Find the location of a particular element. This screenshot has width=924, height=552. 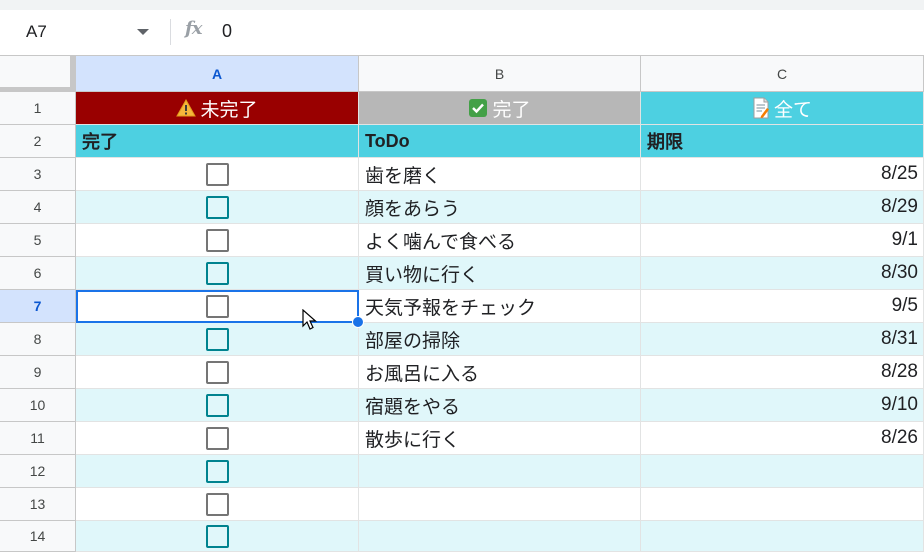

chevron-down-icon is located at coordinates (143, 32).